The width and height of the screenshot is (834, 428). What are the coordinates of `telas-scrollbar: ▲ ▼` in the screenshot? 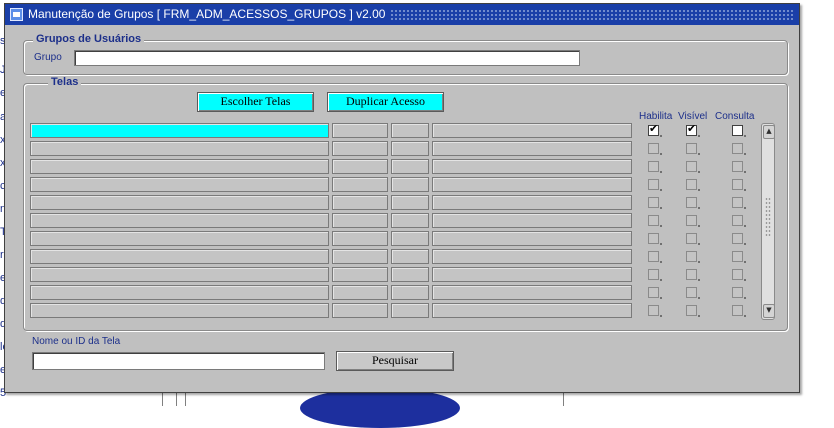 It's located at (768, 221).